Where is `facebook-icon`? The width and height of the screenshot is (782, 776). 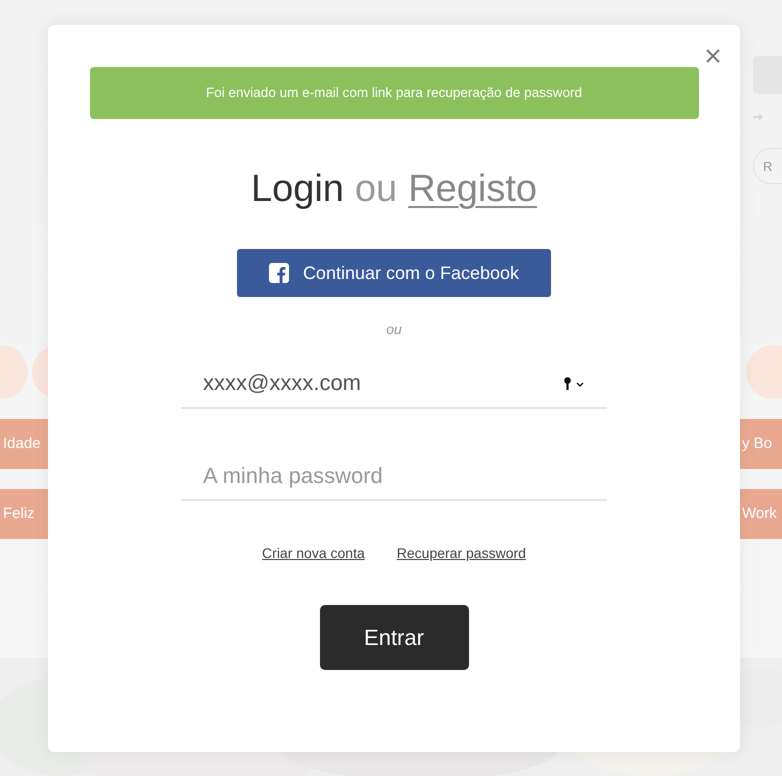
facebook-icon is located at coordinates (278, 273).